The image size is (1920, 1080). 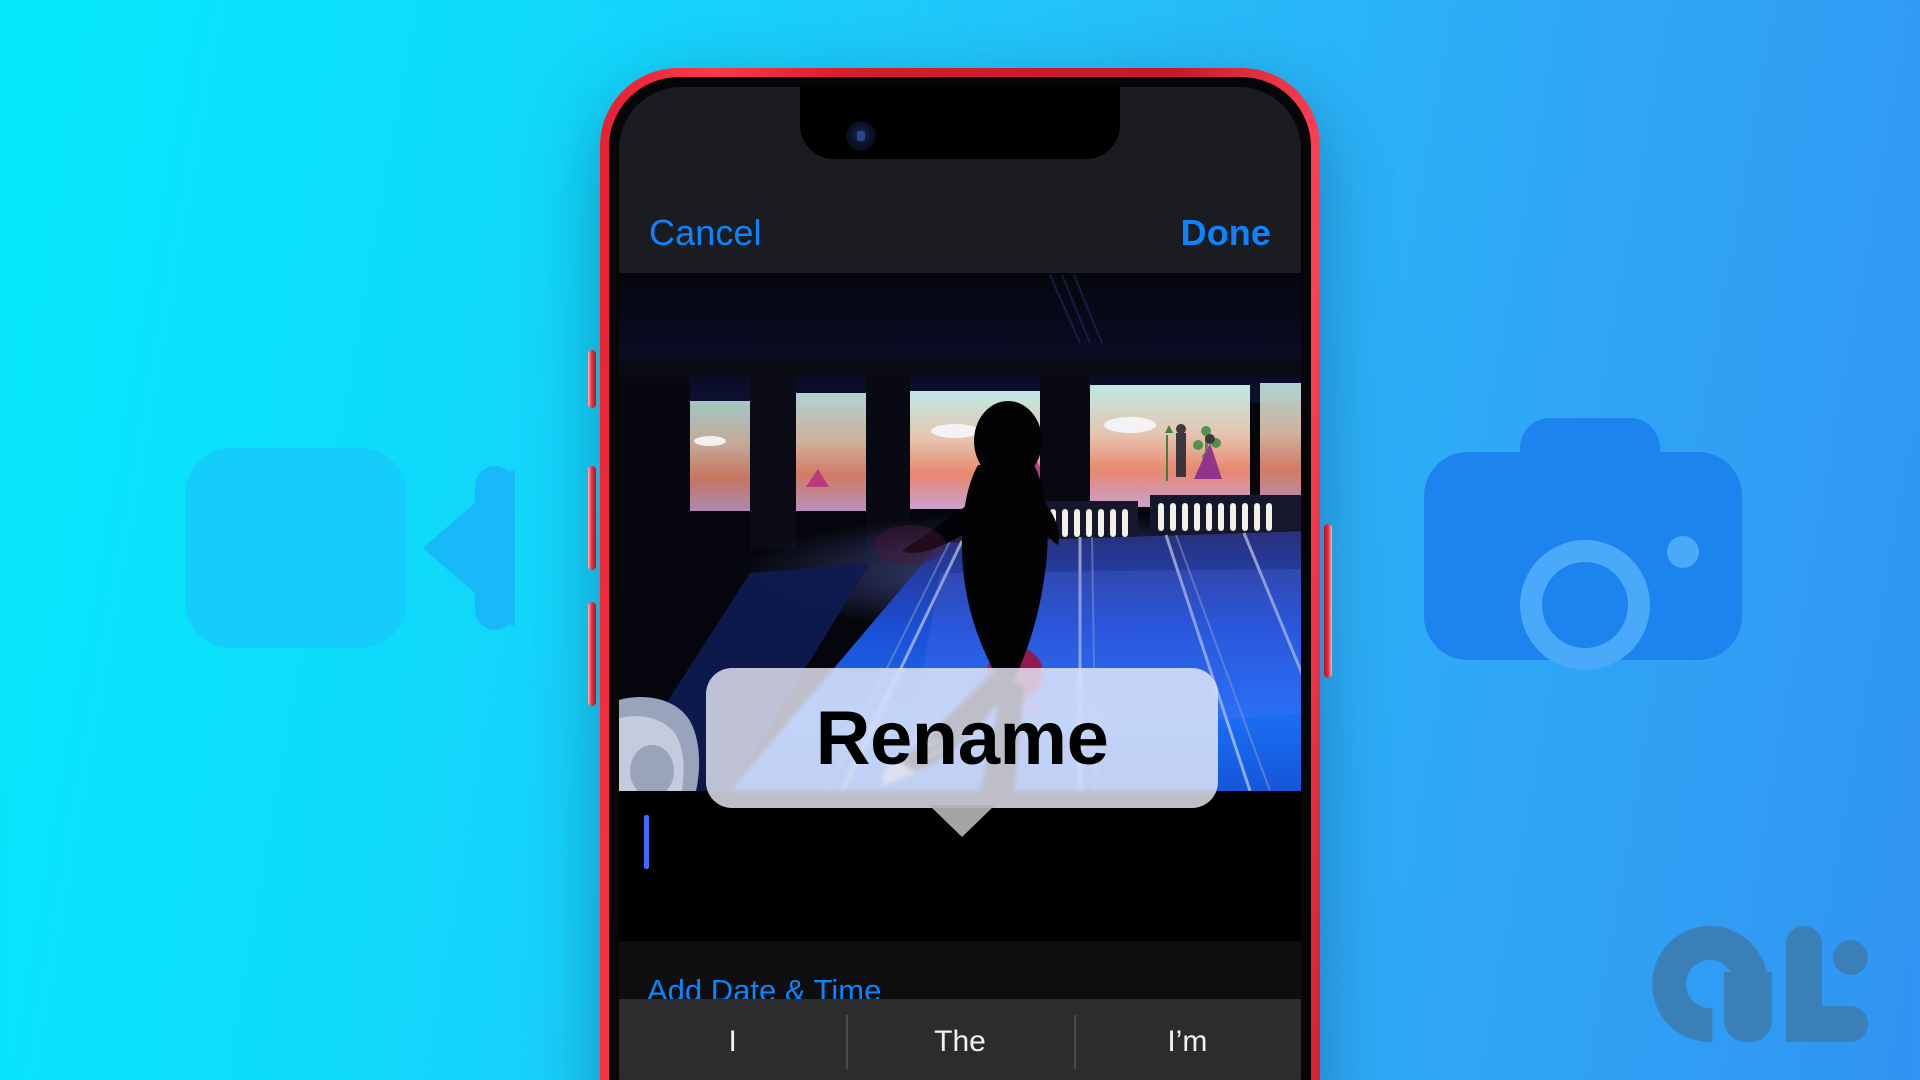 I want to click on guidingtech-logo, so click(x=1760, y=985).